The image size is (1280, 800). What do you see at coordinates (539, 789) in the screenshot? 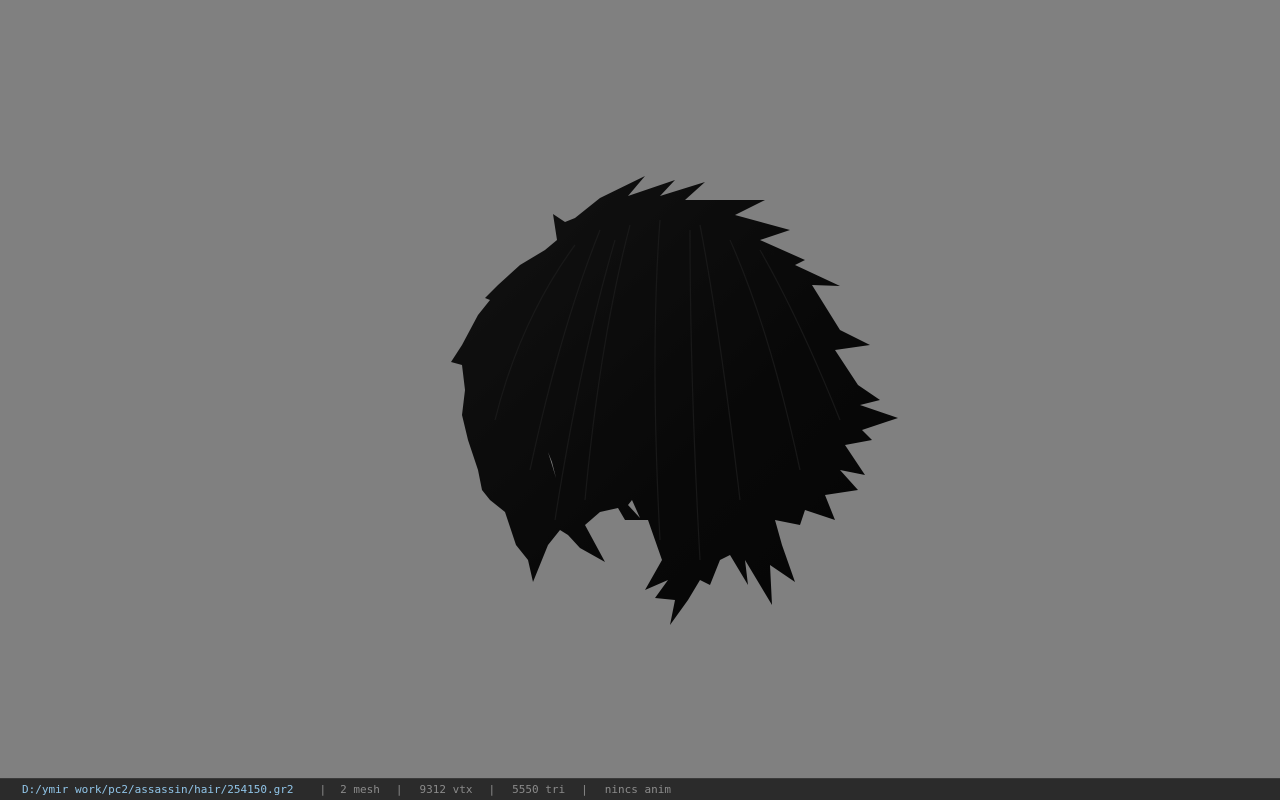
I see `triangle-count: 5550 tri` at bounding box center [539, 789].